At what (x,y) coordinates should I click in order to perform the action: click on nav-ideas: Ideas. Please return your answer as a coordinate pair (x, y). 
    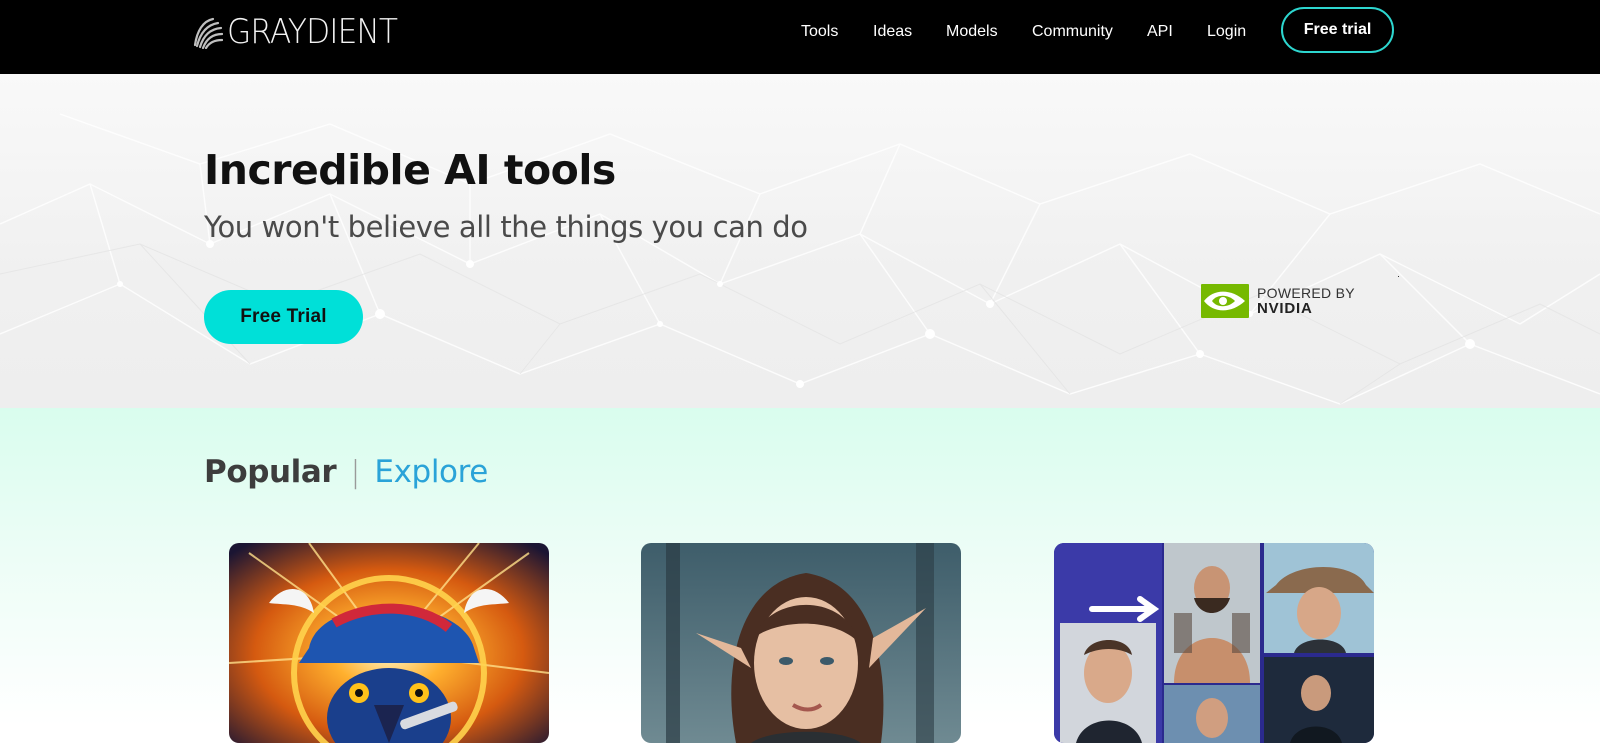
    Looking at the image, I should click on (892, 32).